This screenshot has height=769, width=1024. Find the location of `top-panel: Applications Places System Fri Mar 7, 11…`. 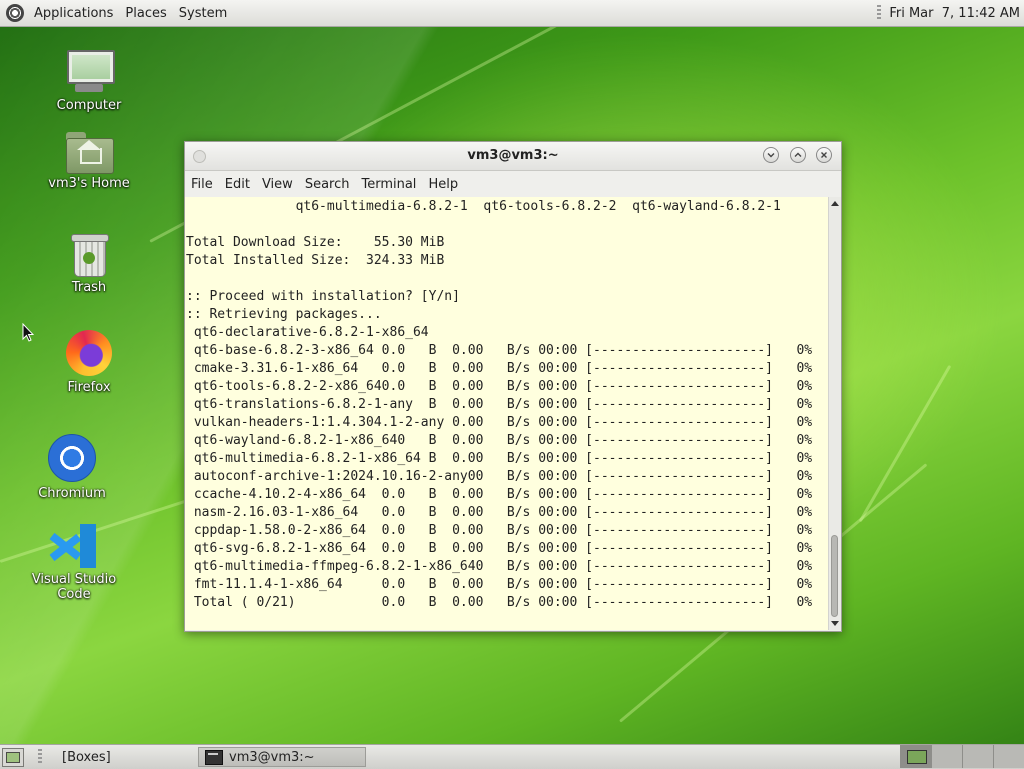

top-panel: Applications Places System Fri Mar 7, 11… is located at coordinates (512, 13).